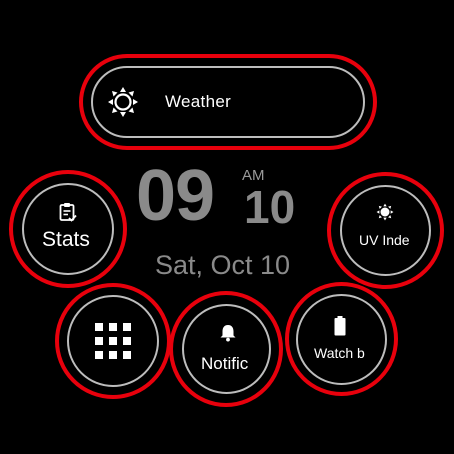 This screenshot has width=454, height=454. I want to click on notifications-button, so click(226, 349).